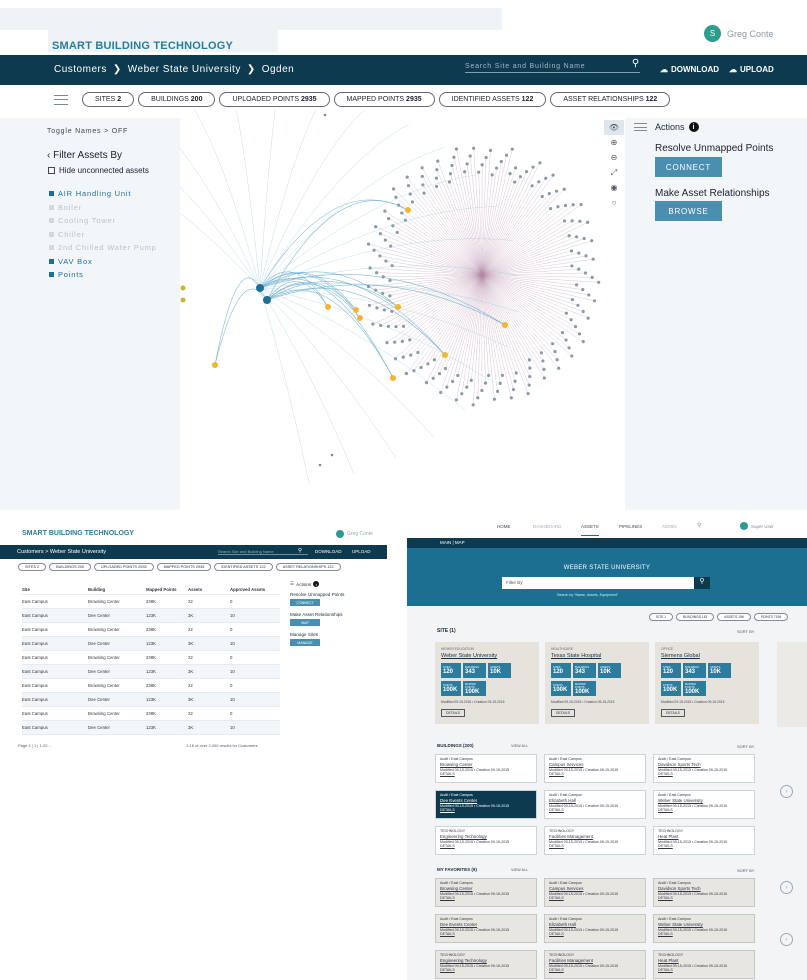 This screenshot has height=980, width=807. What do you see at coordinates (590, 530) in the screenshot?
I see `nav-assets: ASSETS` at bounding box center [590, 530].